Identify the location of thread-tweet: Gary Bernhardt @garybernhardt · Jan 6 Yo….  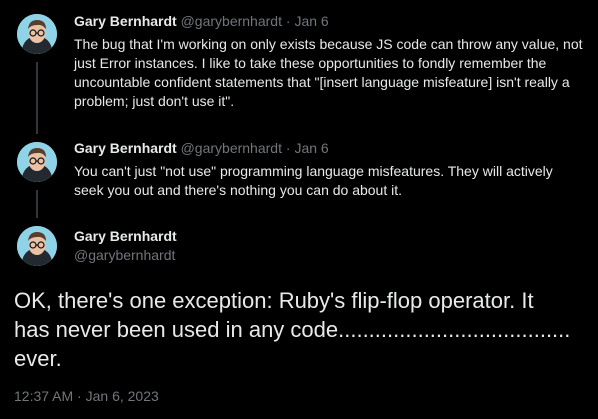
(329, 169).